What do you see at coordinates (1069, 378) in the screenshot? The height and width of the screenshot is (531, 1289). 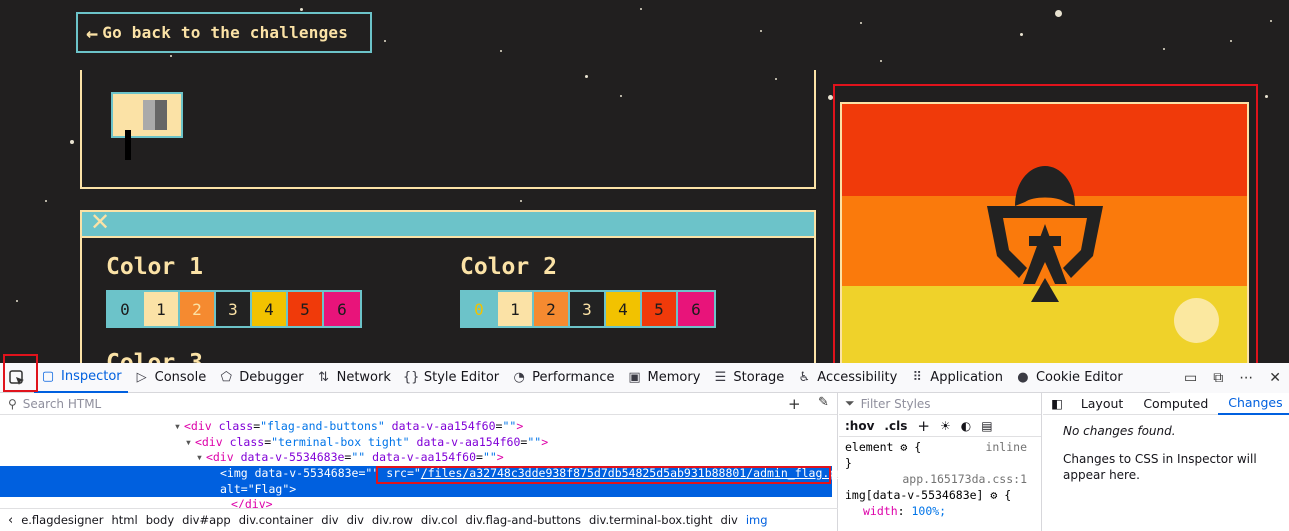 I see `tab-cookie-editor: ● Cookie Editor` at bounding box center [1069, 378].